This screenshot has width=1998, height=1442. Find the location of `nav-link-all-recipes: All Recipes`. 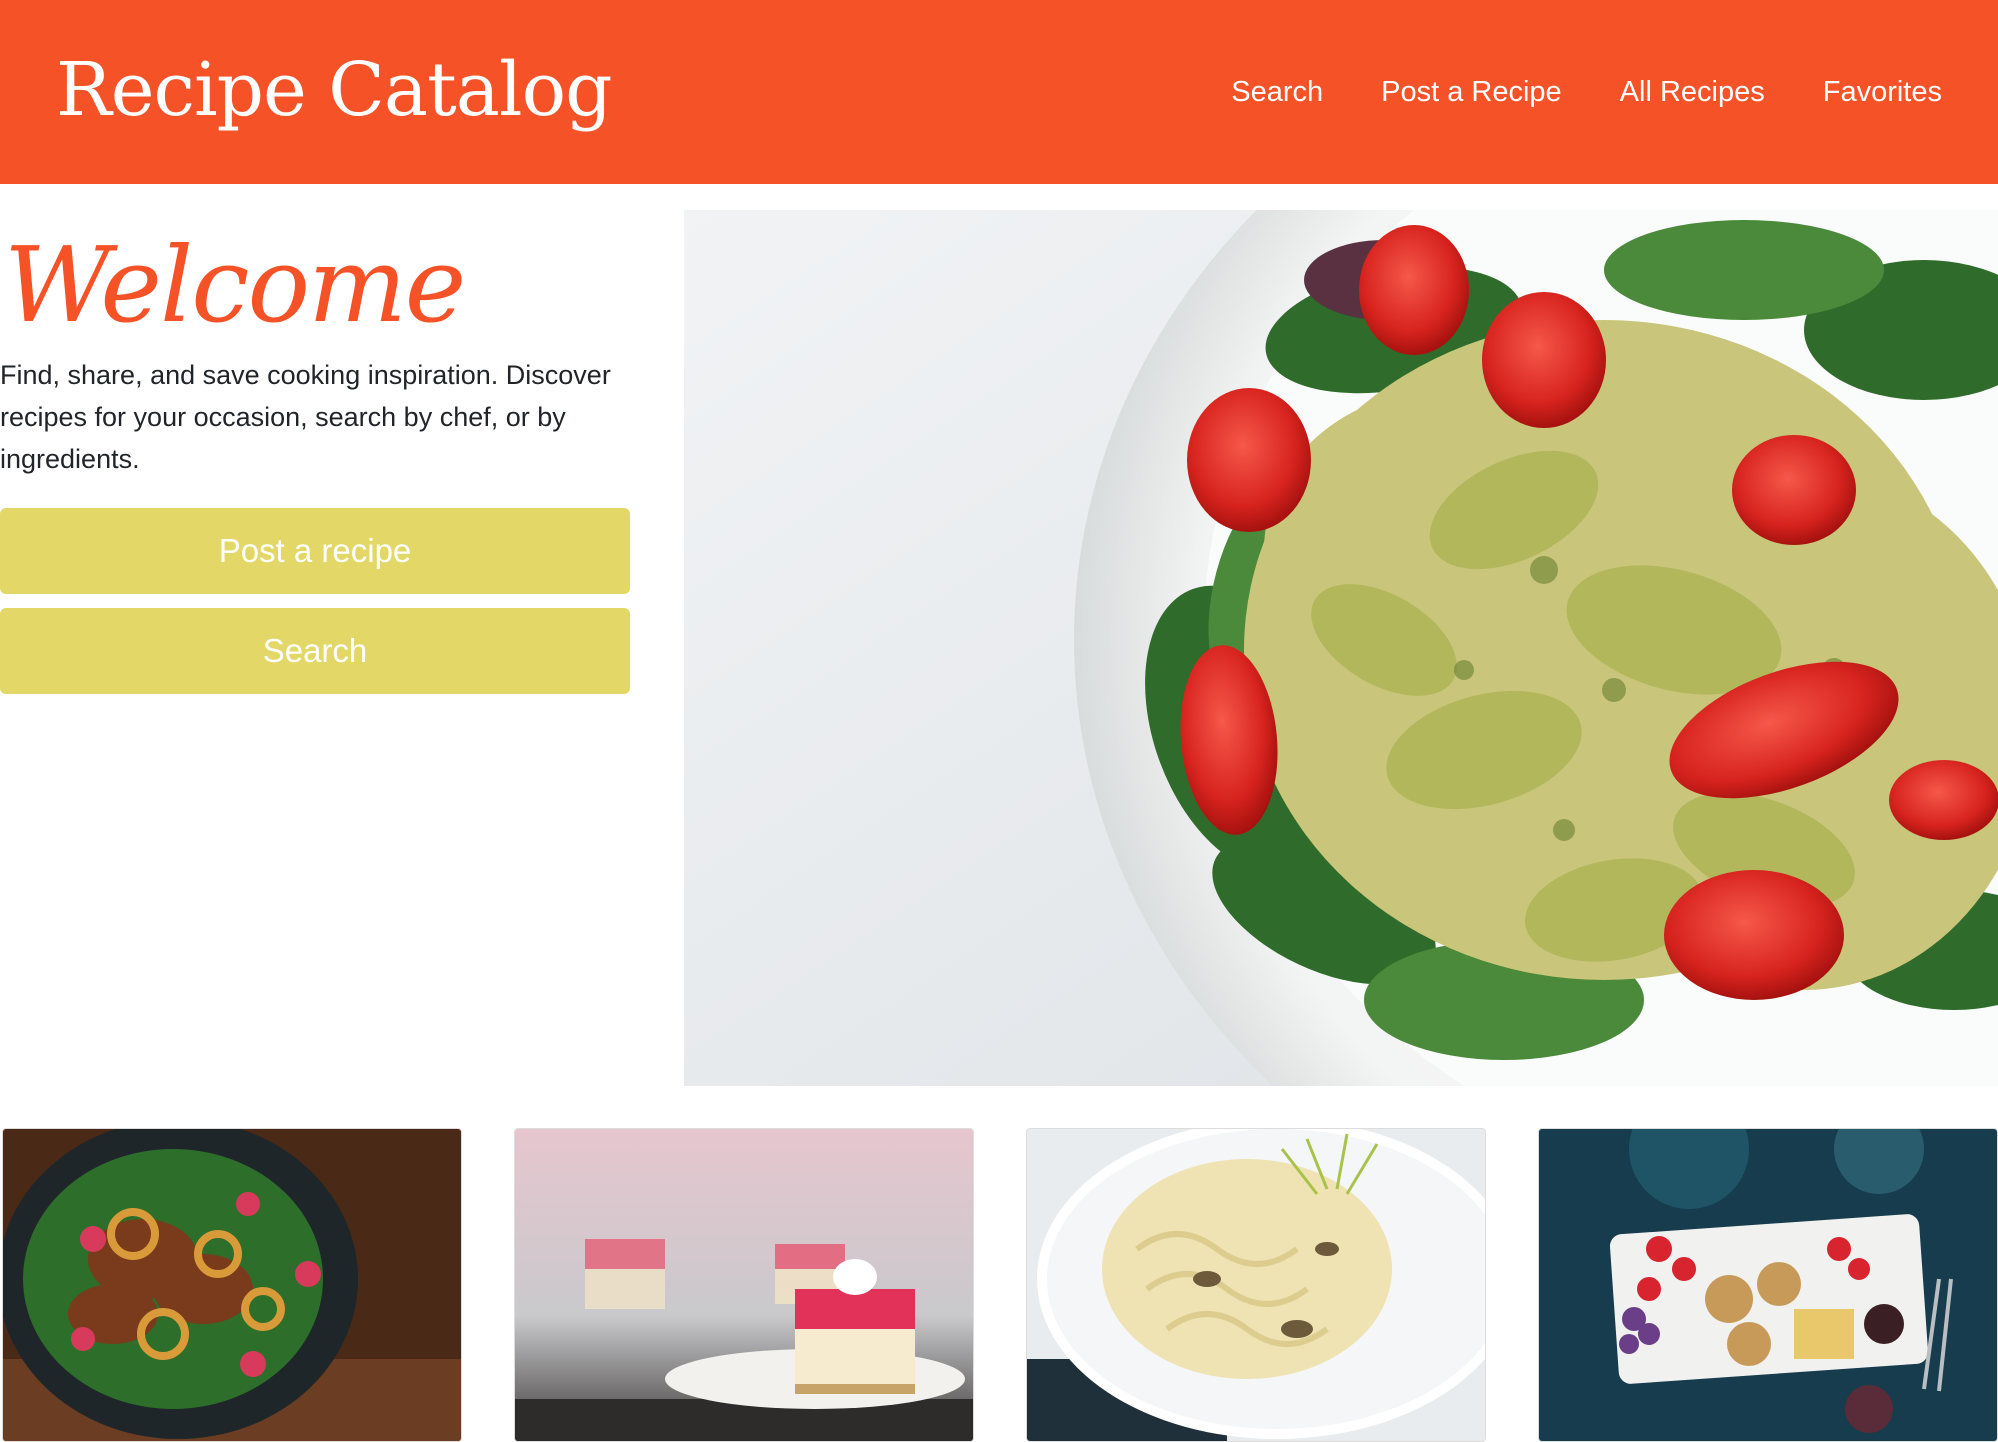

nav-link-all-recipes: All Recipes is located at coordinates (1692, 92).